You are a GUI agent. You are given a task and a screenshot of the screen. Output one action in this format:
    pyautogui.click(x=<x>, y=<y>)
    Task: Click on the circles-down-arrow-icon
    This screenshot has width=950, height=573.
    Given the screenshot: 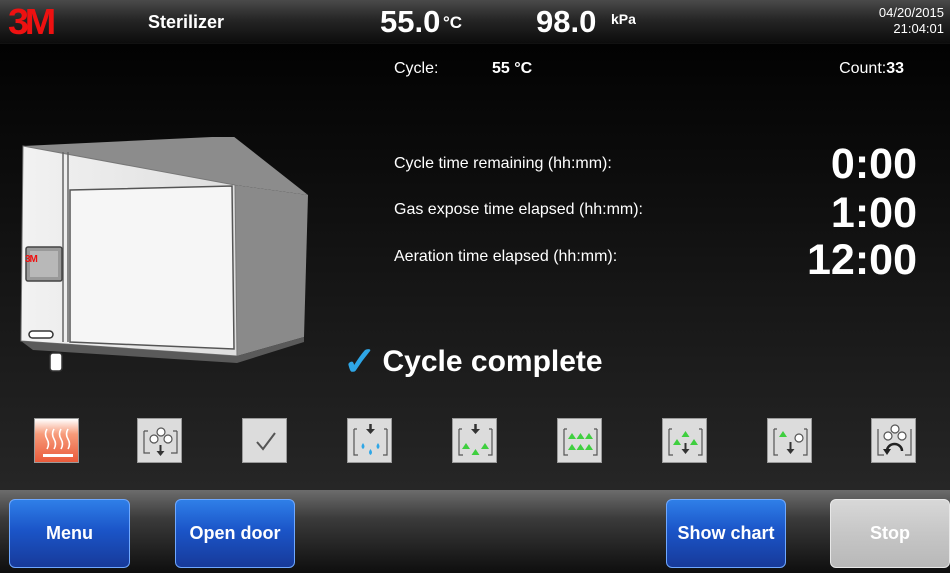 What is the action you would take?
    pyautogui.click(x=160, y=441)
    